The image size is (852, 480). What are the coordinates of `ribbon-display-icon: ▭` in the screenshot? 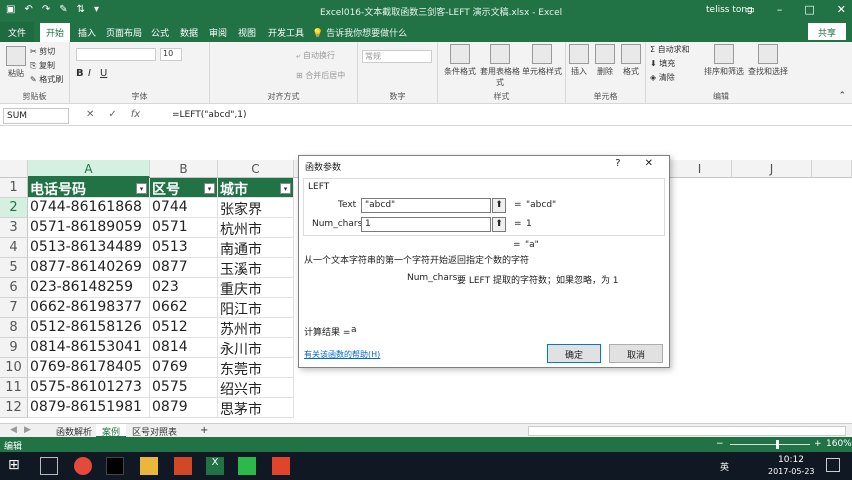 It's located at (749, 9).